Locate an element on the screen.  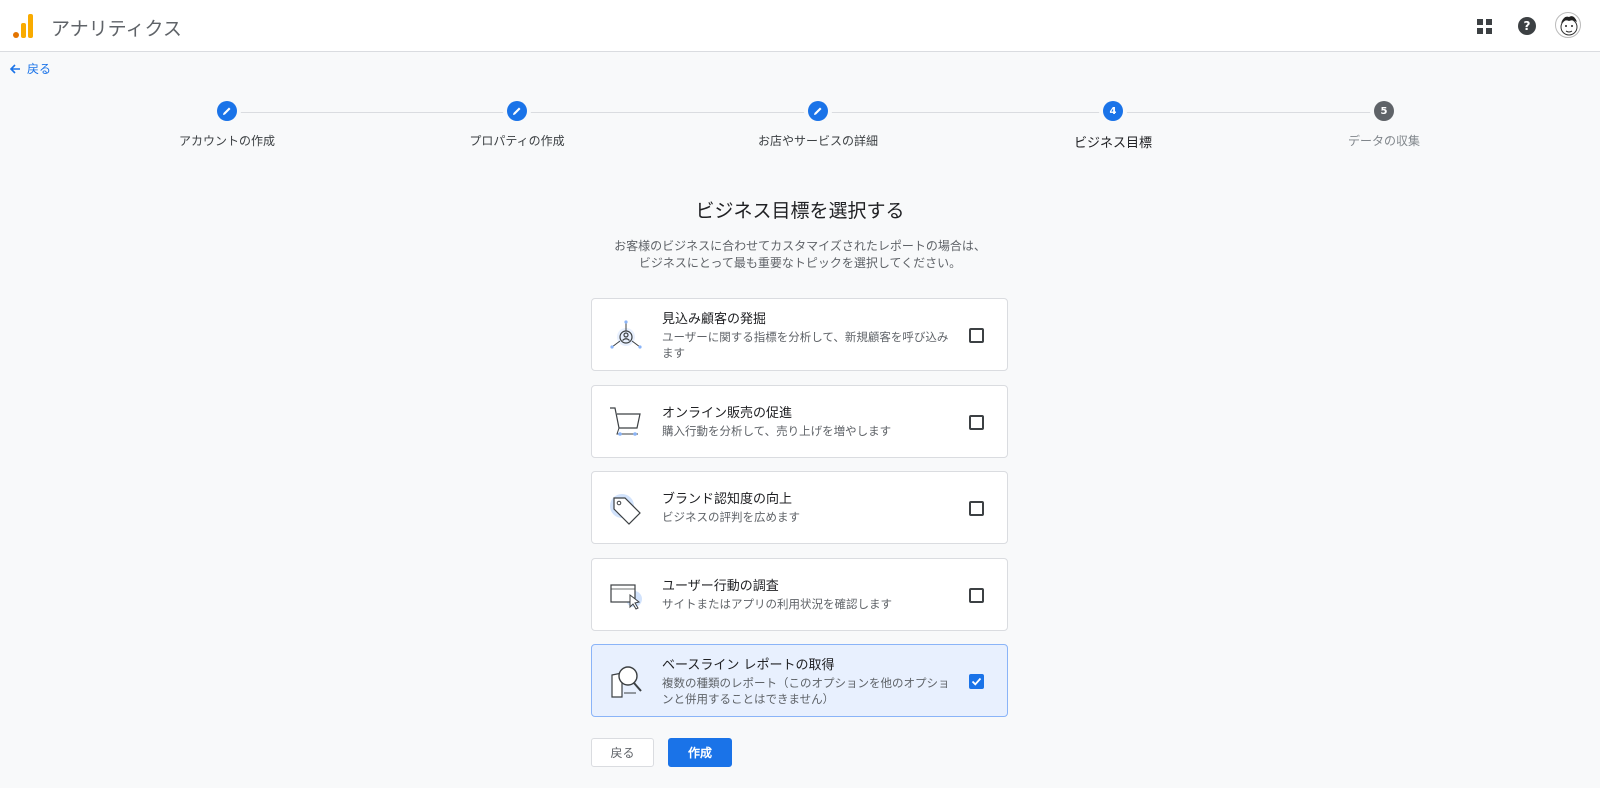
back-link: 戻る is located at coordinates (30, 68).